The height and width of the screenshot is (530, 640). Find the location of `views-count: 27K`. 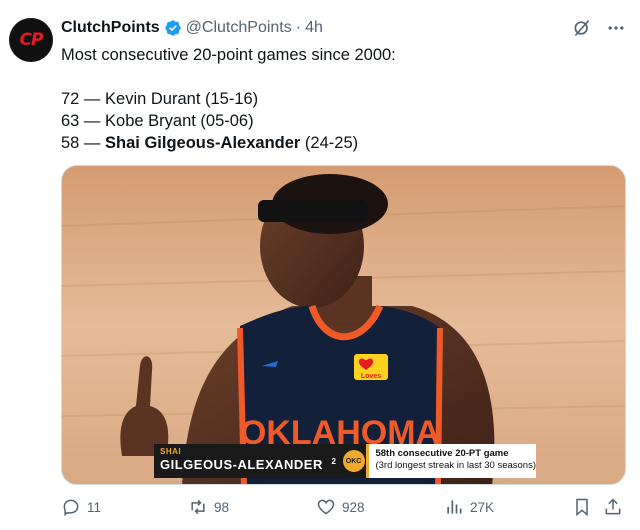

views-count: 27K is located at coordinates (482, 507).